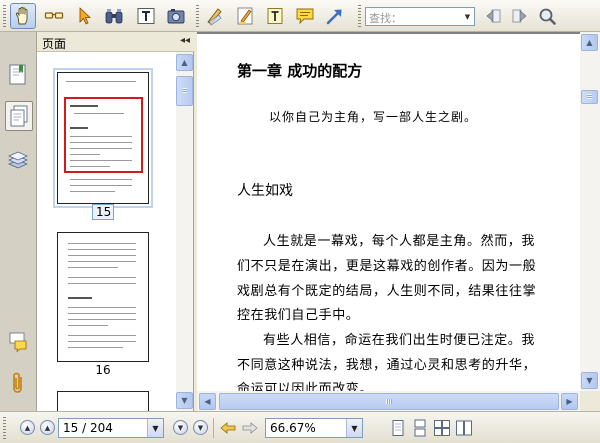 Image resolution: width=600 pixels, height=443 pixels. I want to click on layers-icon, so click(18, 160).